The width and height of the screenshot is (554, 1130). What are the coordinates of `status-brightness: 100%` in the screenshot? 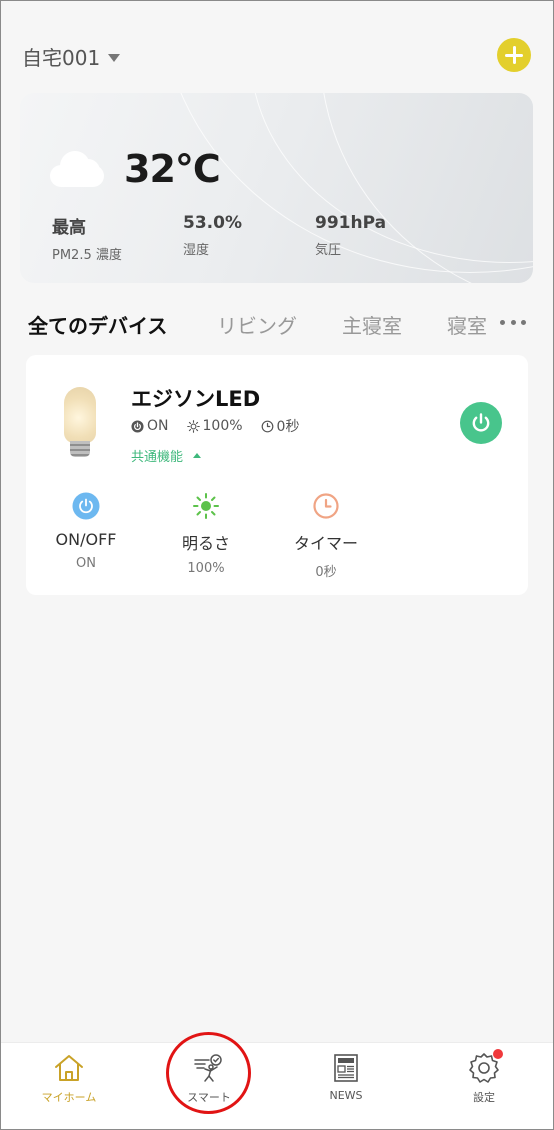 It's located at (222, 426).